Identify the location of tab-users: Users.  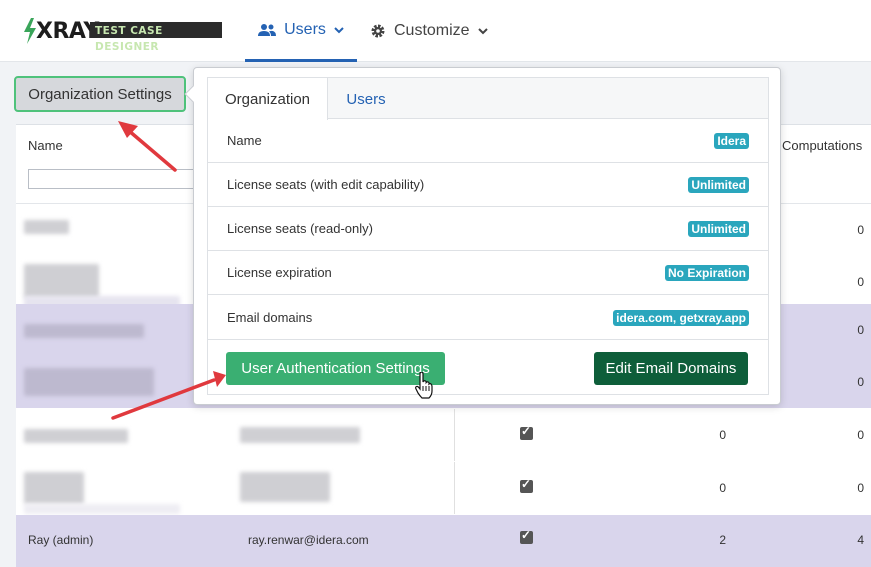
(366, 99).